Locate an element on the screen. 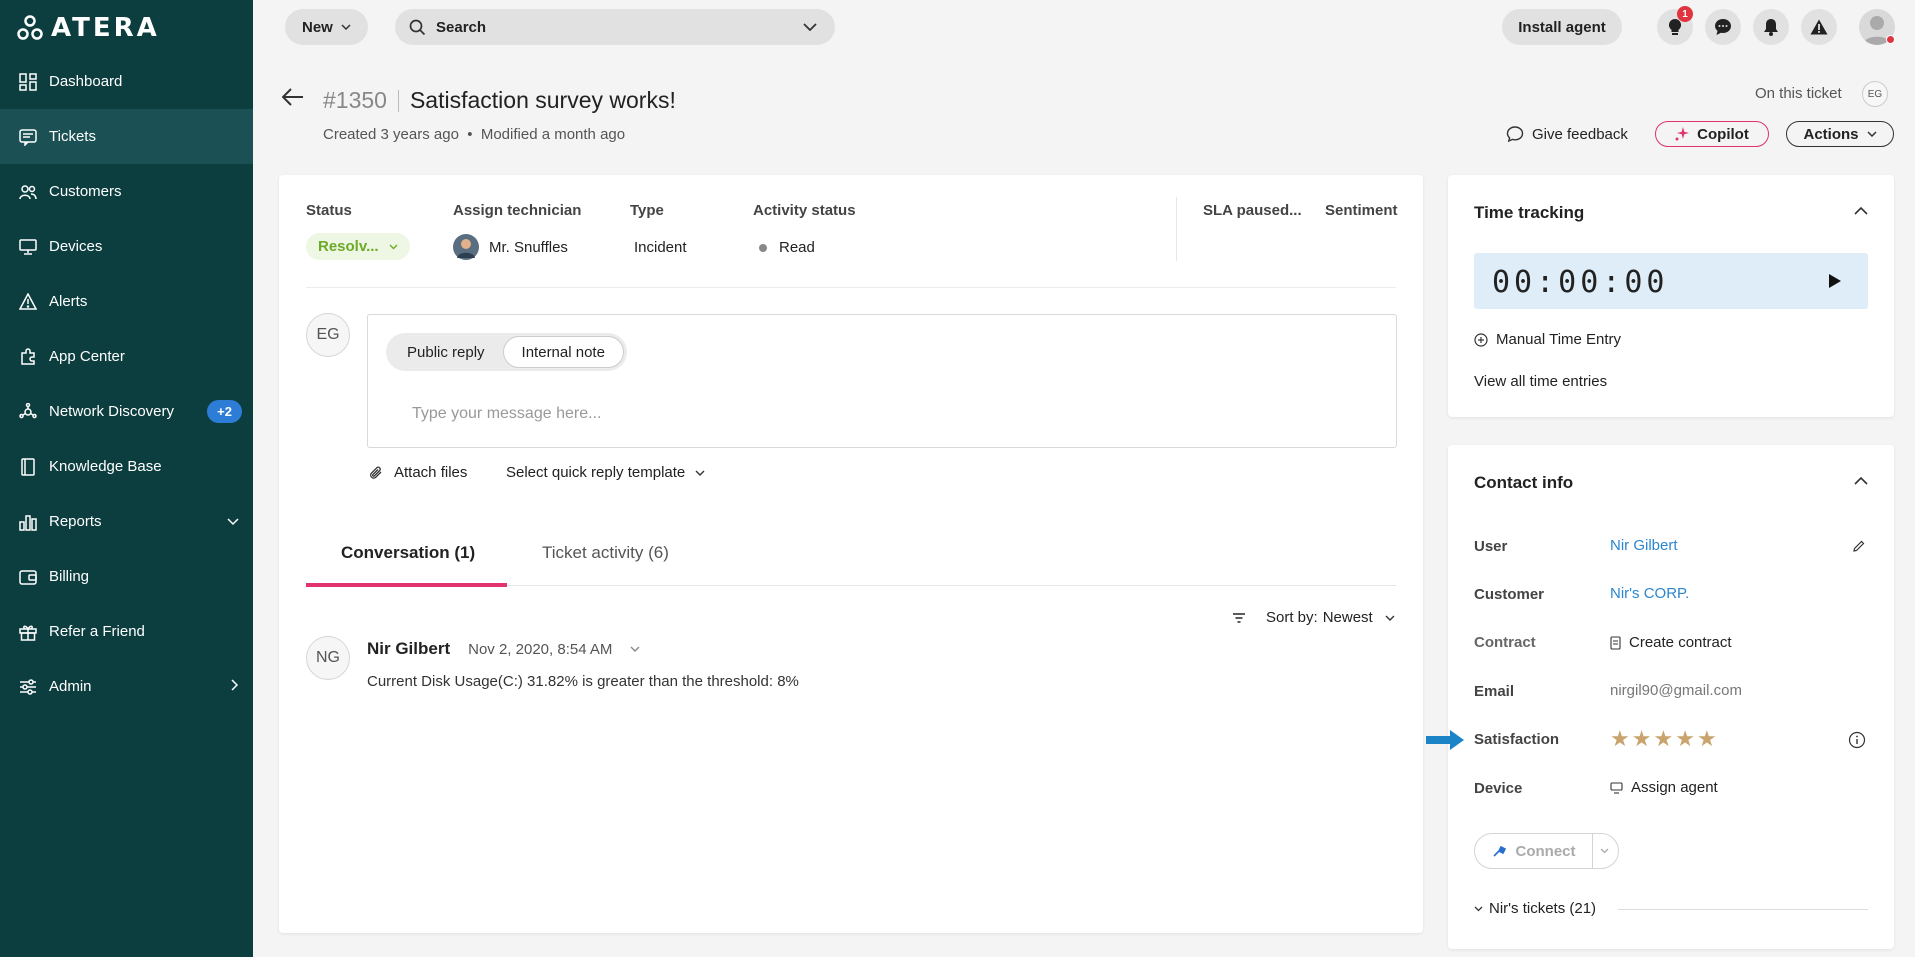 This screenshot has width=1915, height=957. contact-info-title: Contact info is located at coordinates (1524, 482).